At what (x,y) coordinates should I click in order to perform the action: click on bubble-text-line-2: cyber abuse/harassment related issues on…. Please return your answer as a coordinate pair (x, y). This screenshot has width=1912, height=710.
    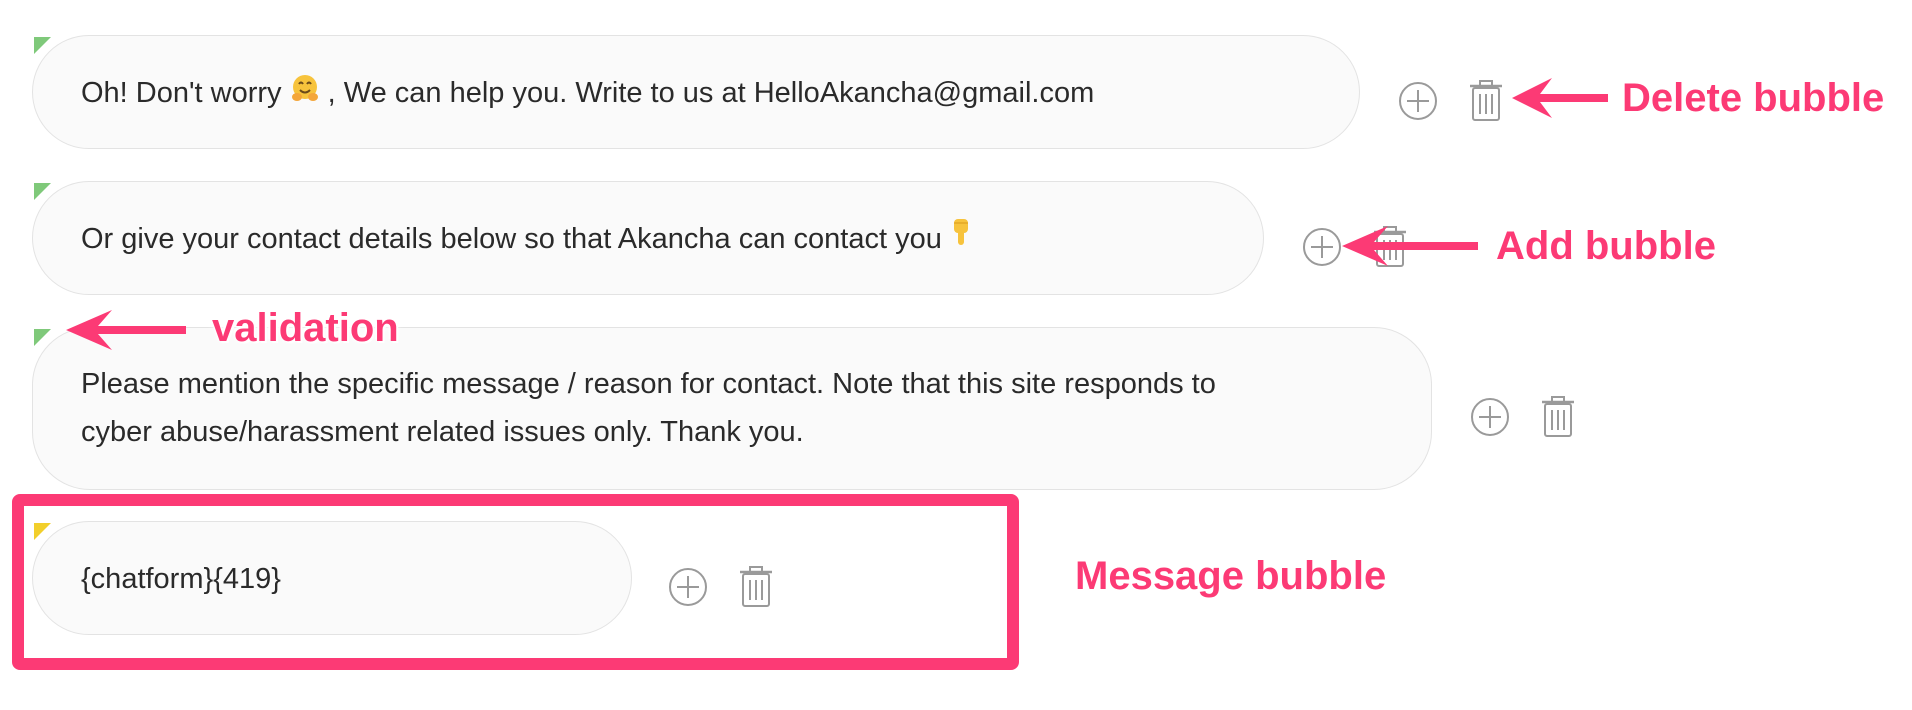
    Looking at the image, I should click on (442, 432).